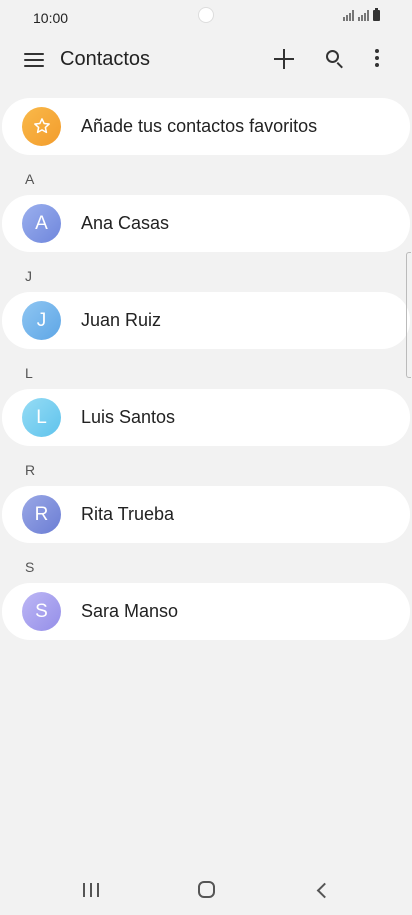 The width and height of the screenshot is (412, 915). What do you see at coordinates (30, 470) in the screenshot?
I see `section-header-r: R` at bounding box center [30, 470].